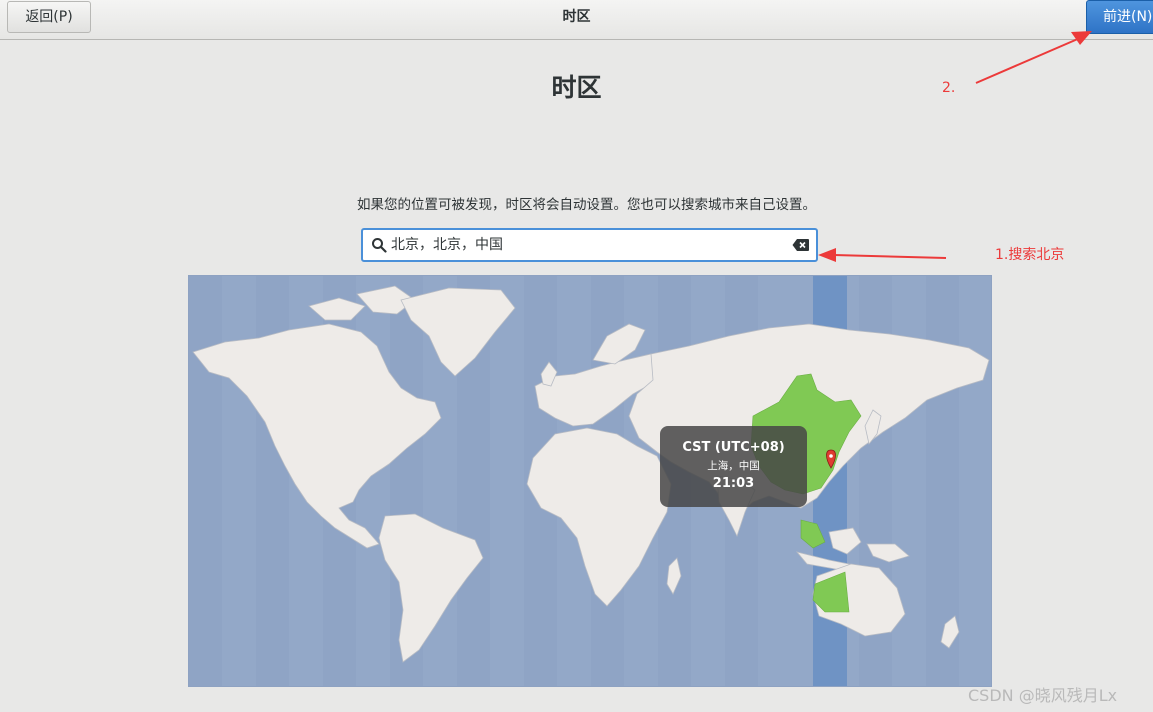 This screenshot has height=712, width=1153. I want to click on timezone-tooltip: CST (UTC+08) 上海，中国 21:03, so click(733, 466).